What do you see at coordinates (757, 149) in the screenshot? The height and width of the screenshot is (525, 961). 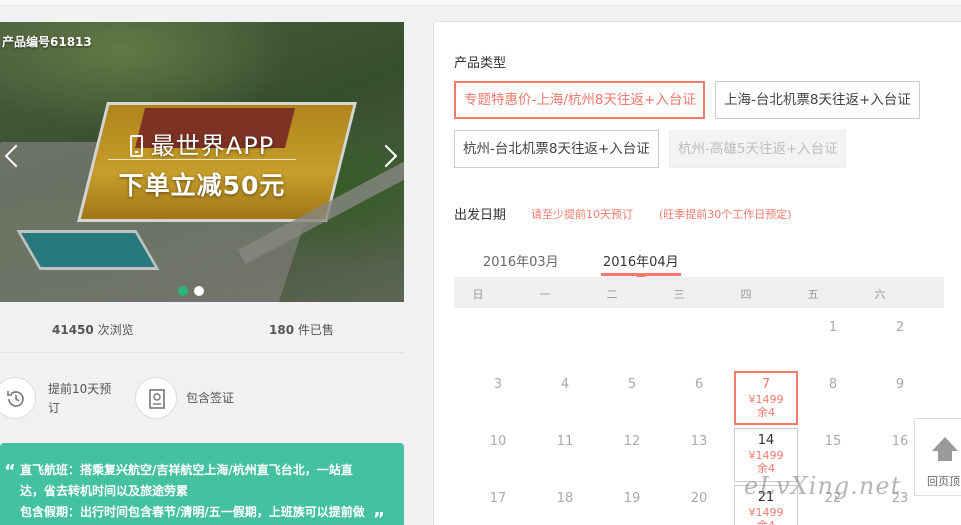 I see `product-type-option-4: 杭州-高雄5天往返+入台证` at bounding box center [757, 149].